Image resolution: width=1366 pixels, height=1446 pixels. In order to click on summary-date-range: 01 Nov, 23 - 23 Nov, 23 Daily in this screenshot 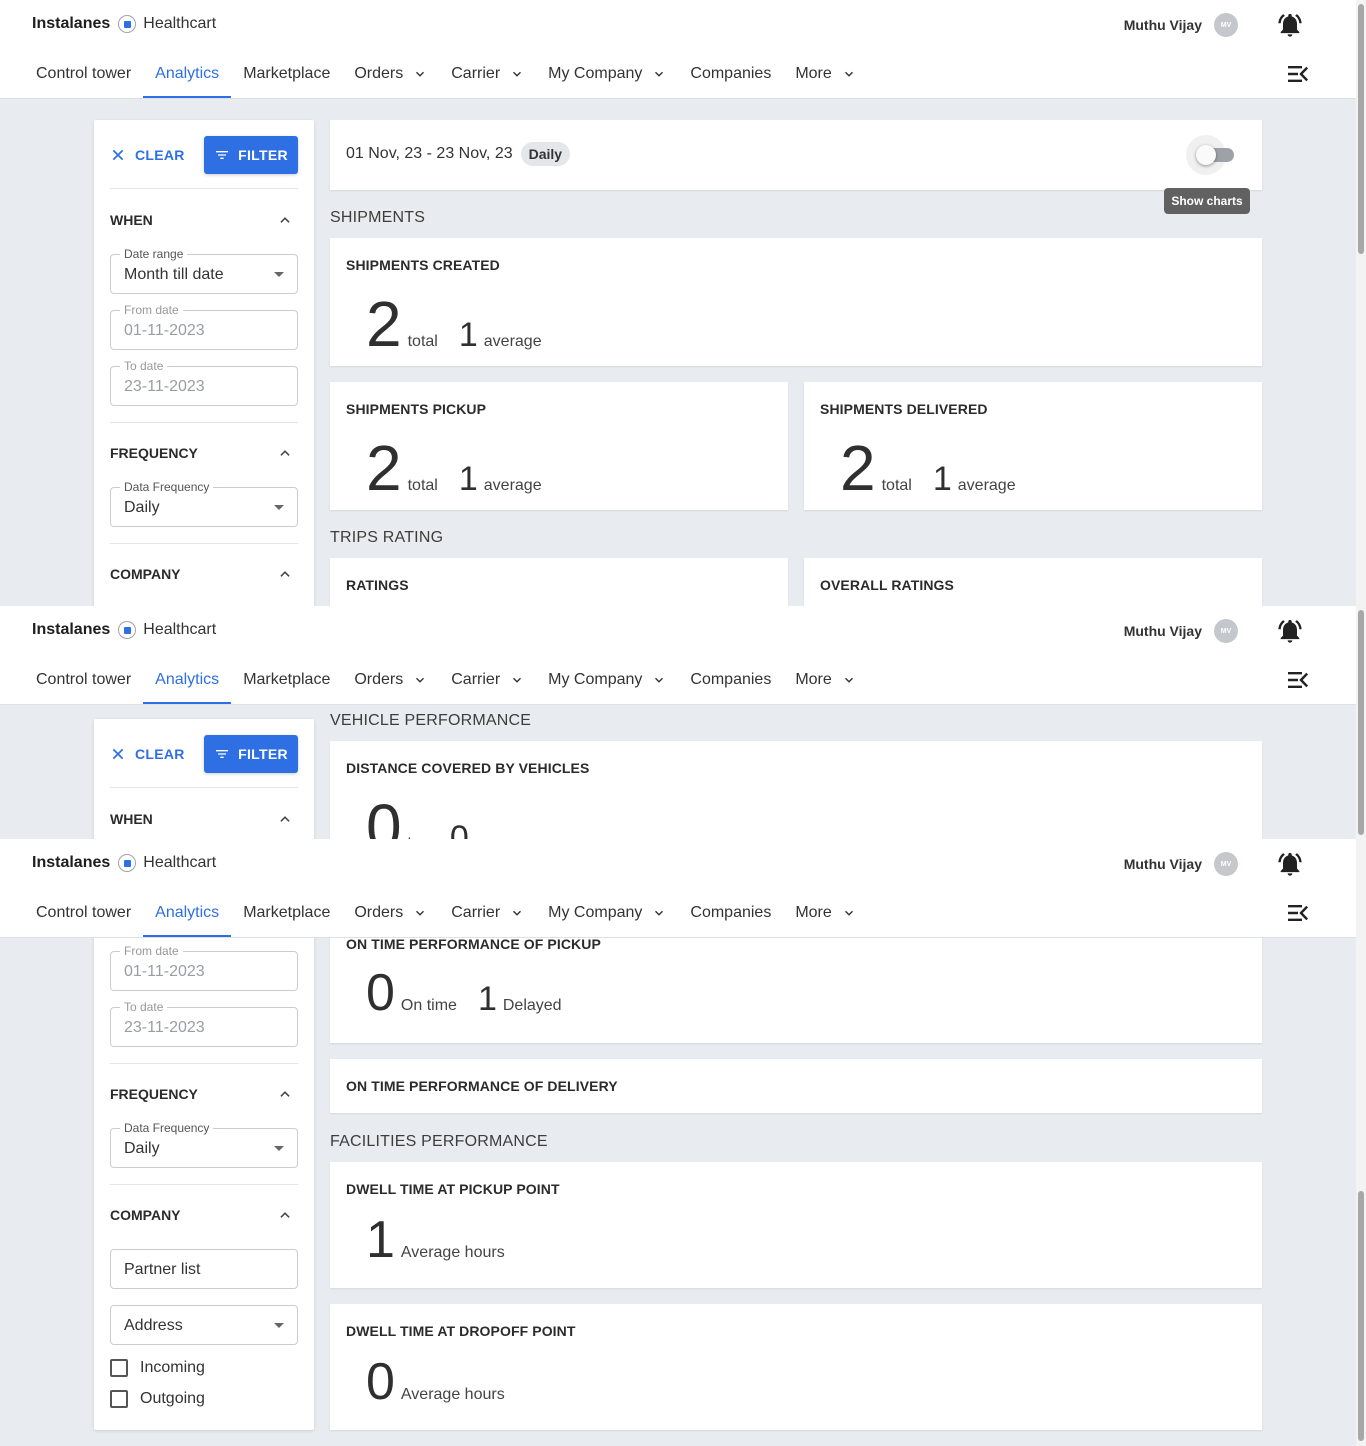, I will do `click(458, 154)`.